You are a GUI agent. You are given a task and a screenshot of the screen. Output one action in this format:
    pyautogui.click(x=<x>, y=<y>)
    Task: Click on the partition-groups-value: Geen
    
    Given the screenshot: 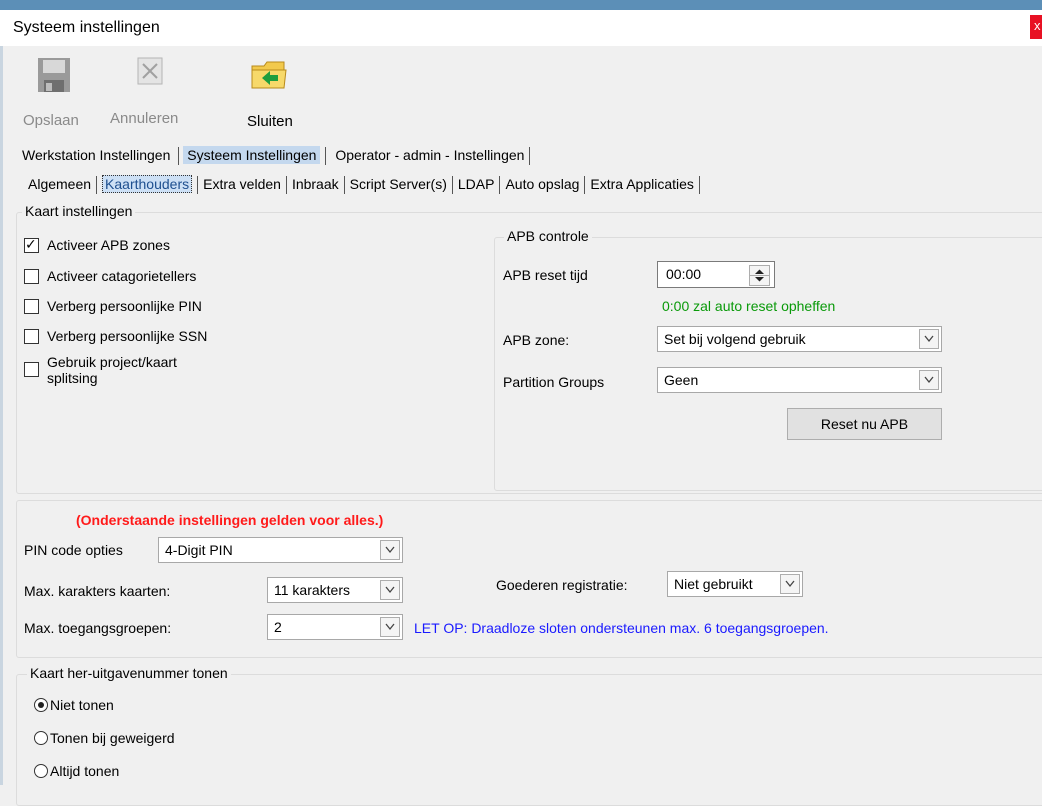 What is the action you would take?
    pyautogui.click(x=681, y=380)
    